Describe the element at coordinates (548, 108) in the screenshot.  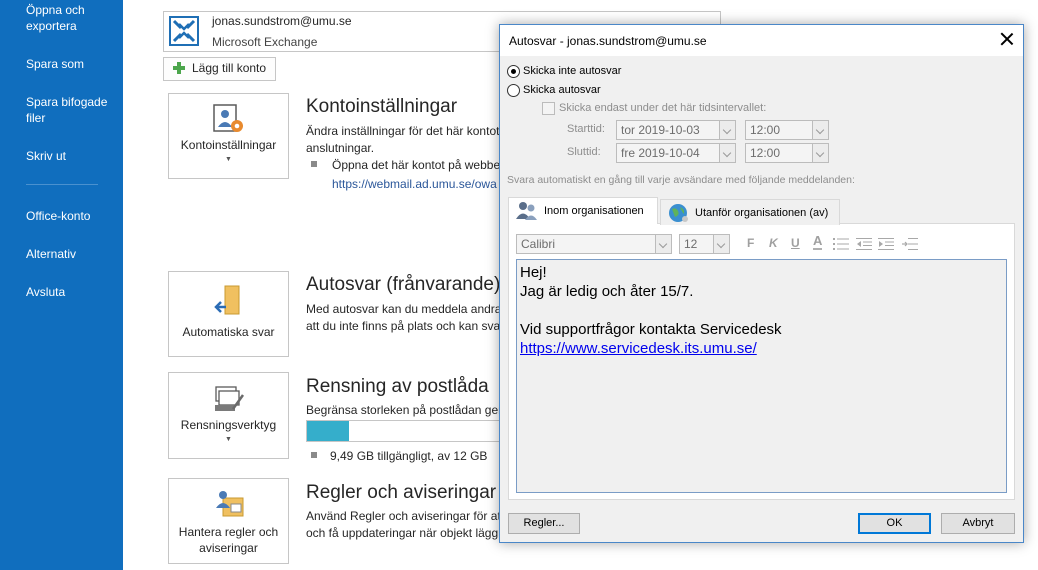
I see `interval-checkbox` at that location.